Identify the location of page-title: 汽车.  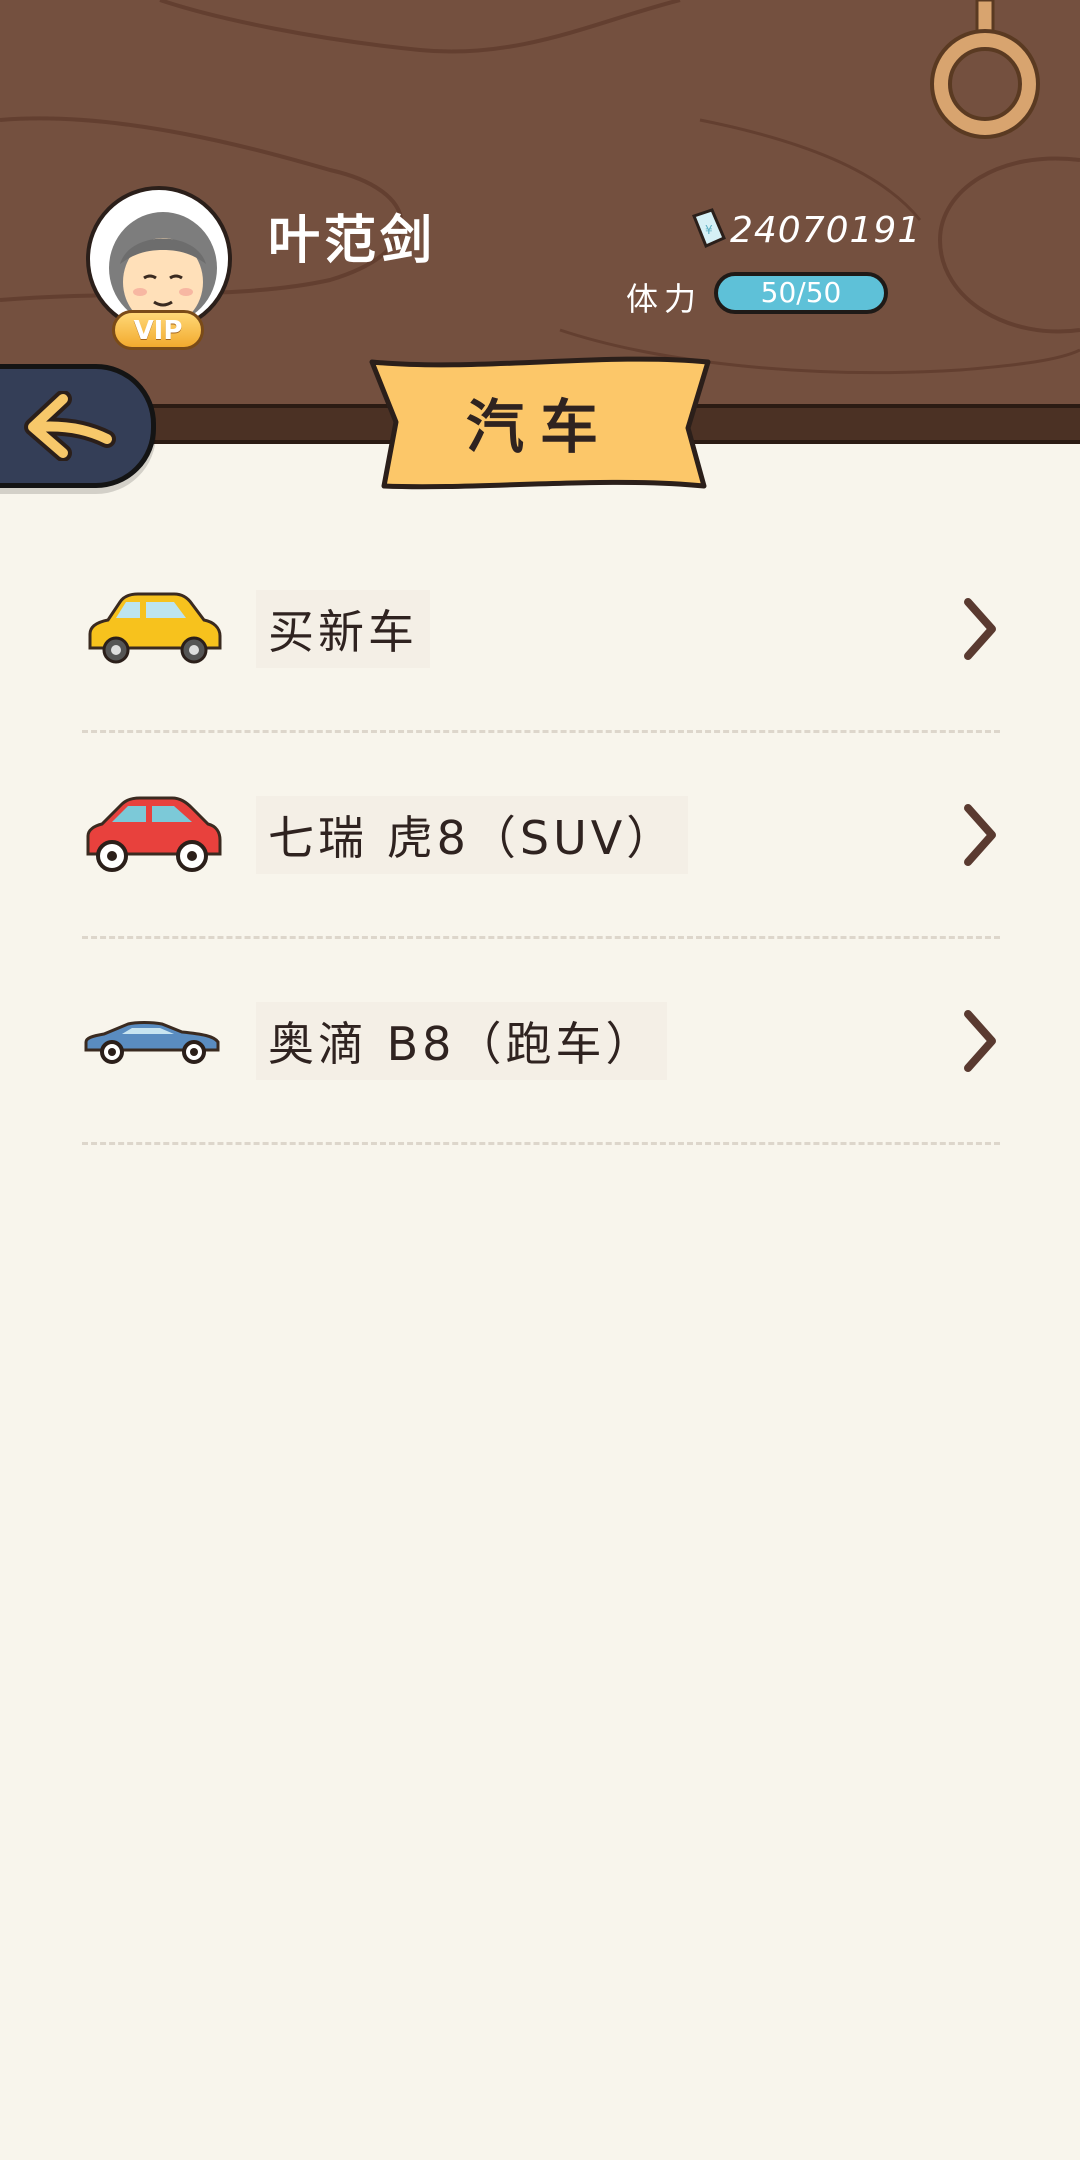
(539, 427).